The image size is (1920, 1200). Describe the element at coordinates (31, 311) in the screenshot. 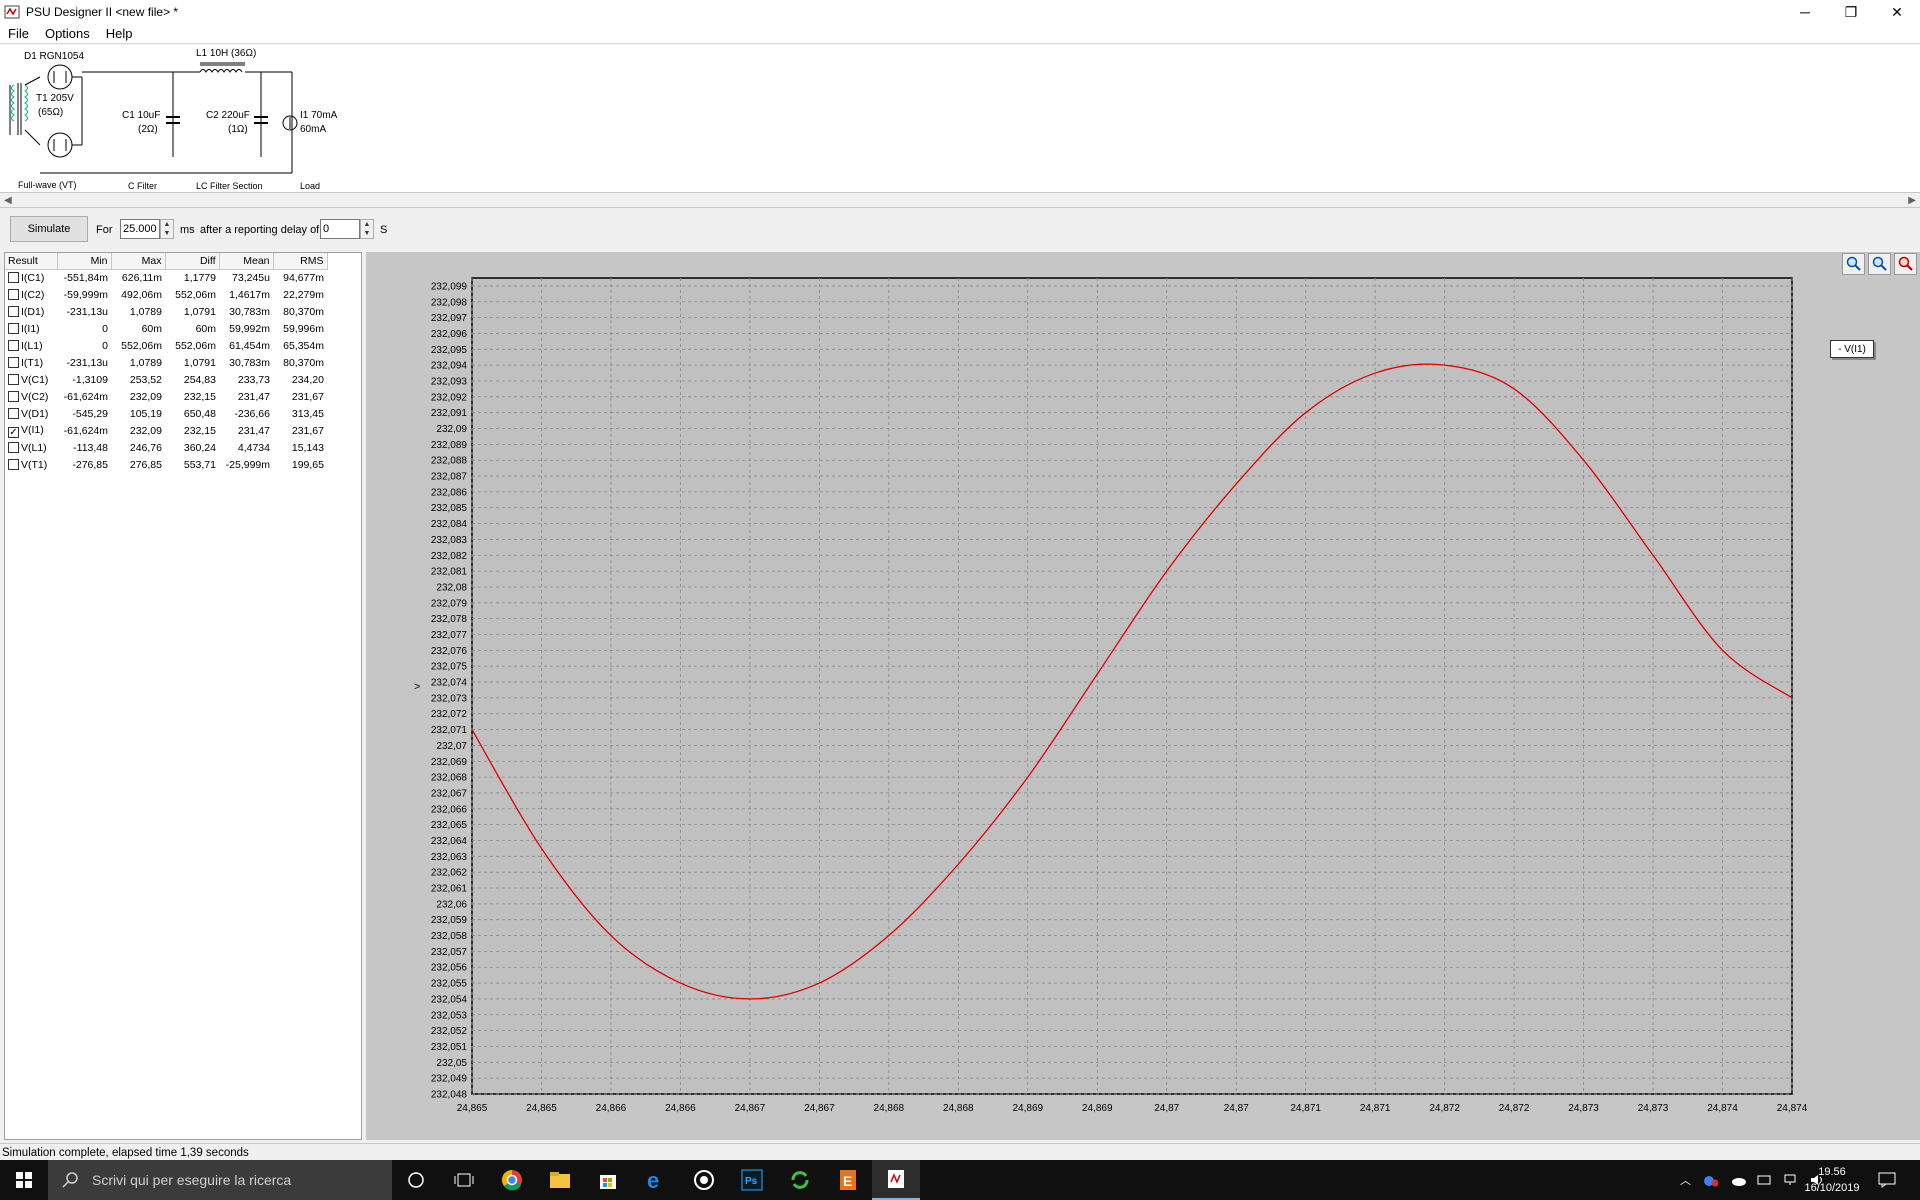

I see `result-name-cell: I(D1)` at that location.